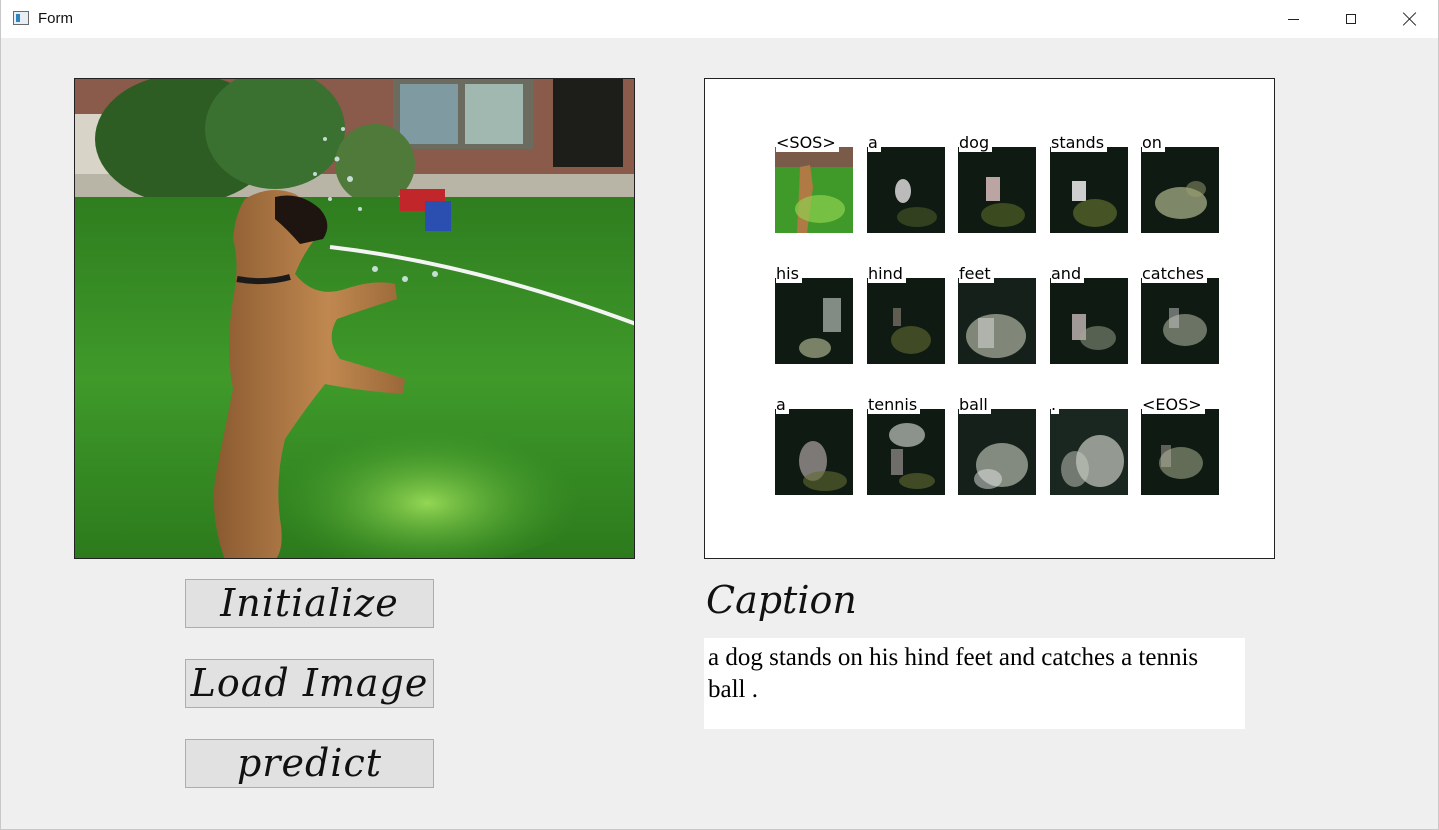 The image size is (1439, 830). I want to click on attention-cell: ball, so click(997, 445).